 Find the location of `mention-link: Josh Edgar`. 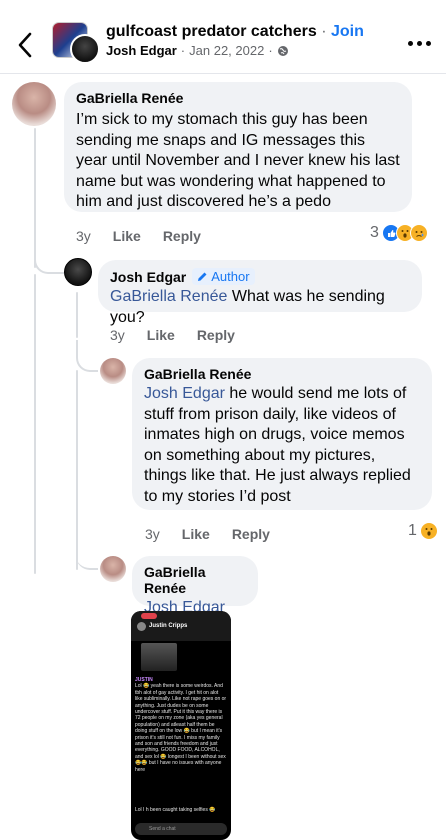

mention-link: Josh Edgar is located at coordinates (184, 393).